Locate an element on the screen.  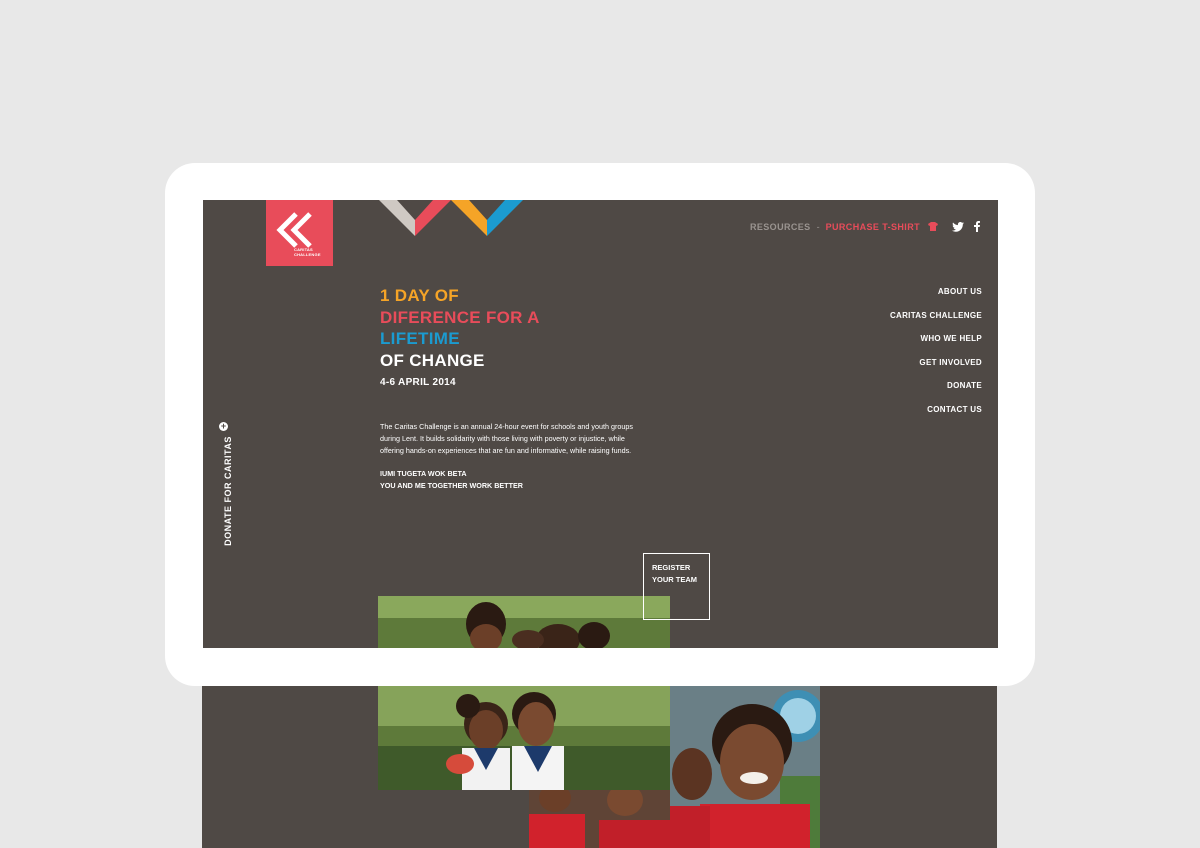
photo-kids-red-shirts is located at coordinates (599, 819).